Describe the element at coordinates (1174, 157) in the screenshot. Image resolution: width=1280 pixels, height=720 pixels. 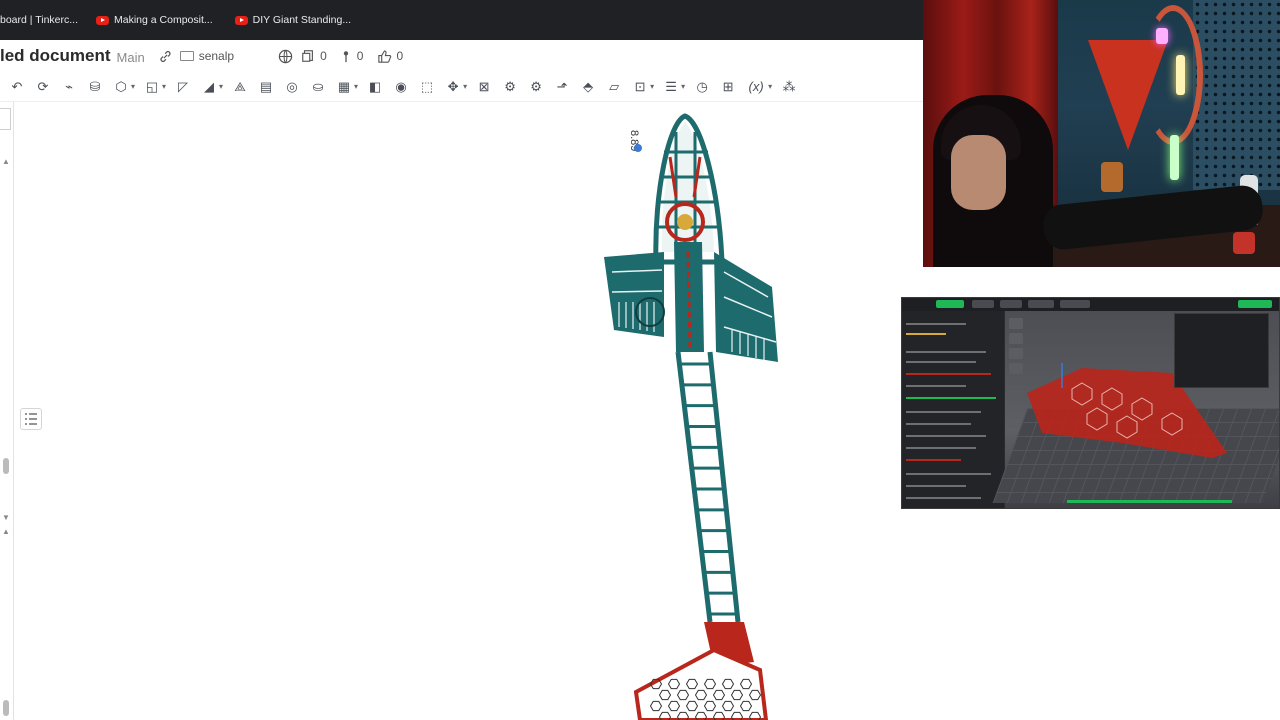
I see `green-light` at that location.